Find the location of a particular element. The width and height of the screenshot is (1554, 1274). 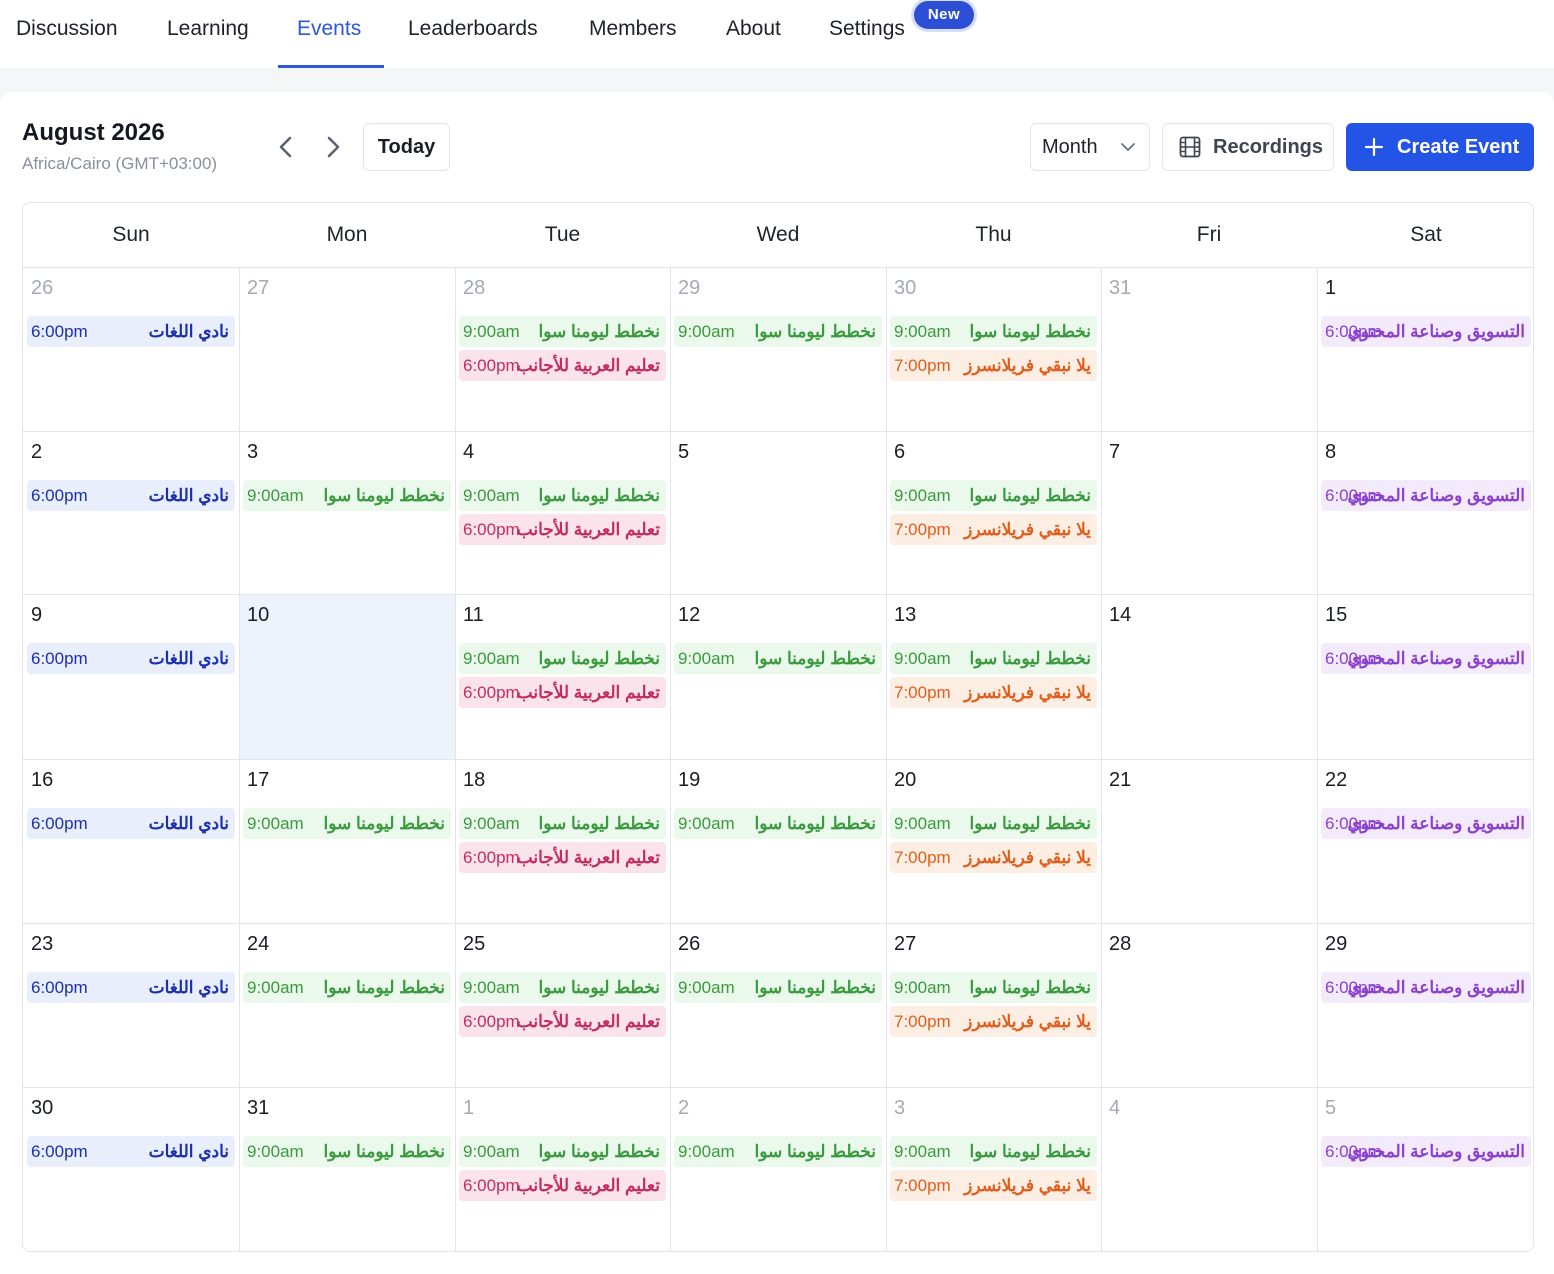

calendar-day-cell: 26 نادي اللغات 6:00pm is located at coordinates (131, 349).